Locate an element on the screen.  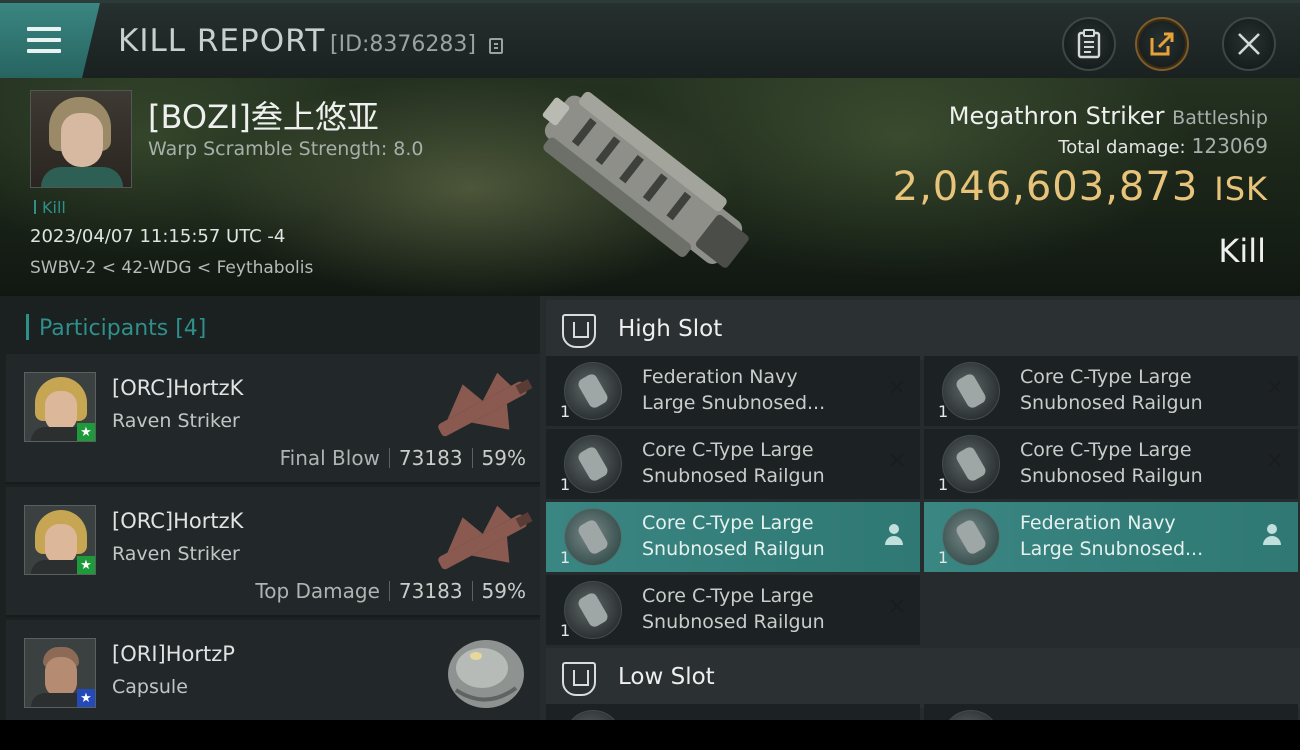
share-button is located at coordinates (1162, 44).